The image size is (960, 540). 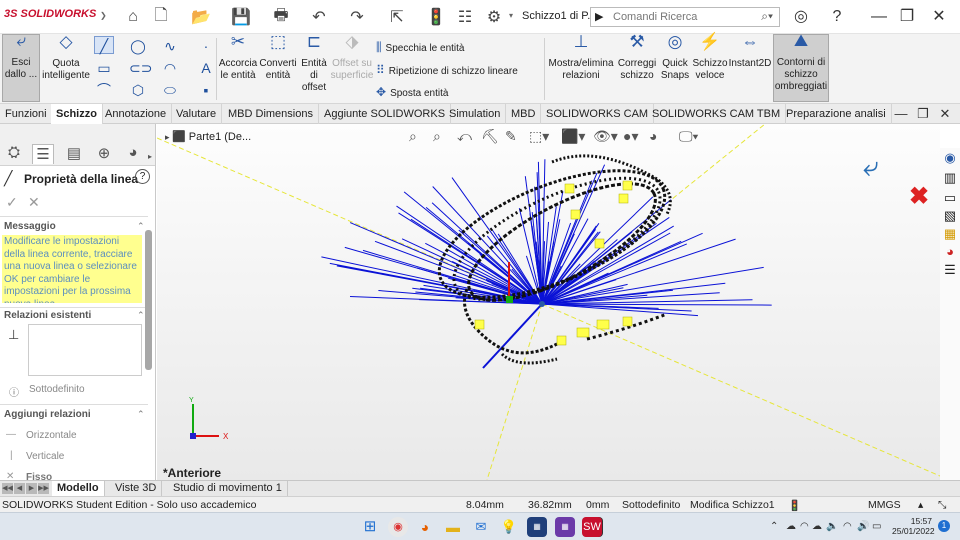 I want to click on minimize-button: —, so click(x=879, y=17).